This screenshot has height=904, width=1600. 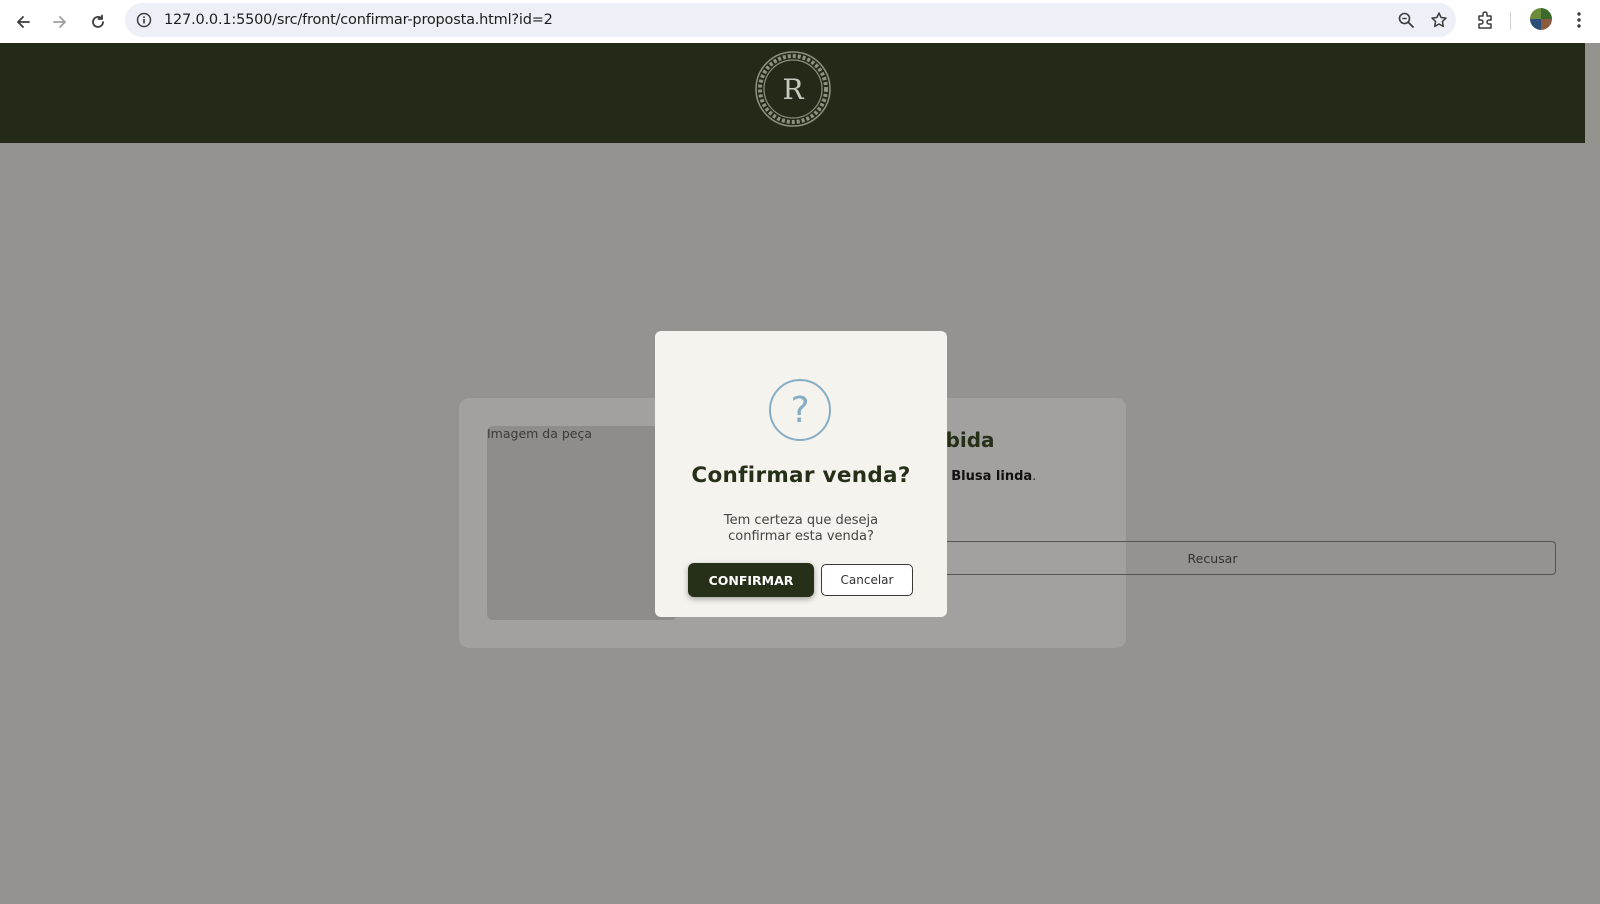 I want to click on card-description: ça Blusa linda., so click(x=984, y=476).